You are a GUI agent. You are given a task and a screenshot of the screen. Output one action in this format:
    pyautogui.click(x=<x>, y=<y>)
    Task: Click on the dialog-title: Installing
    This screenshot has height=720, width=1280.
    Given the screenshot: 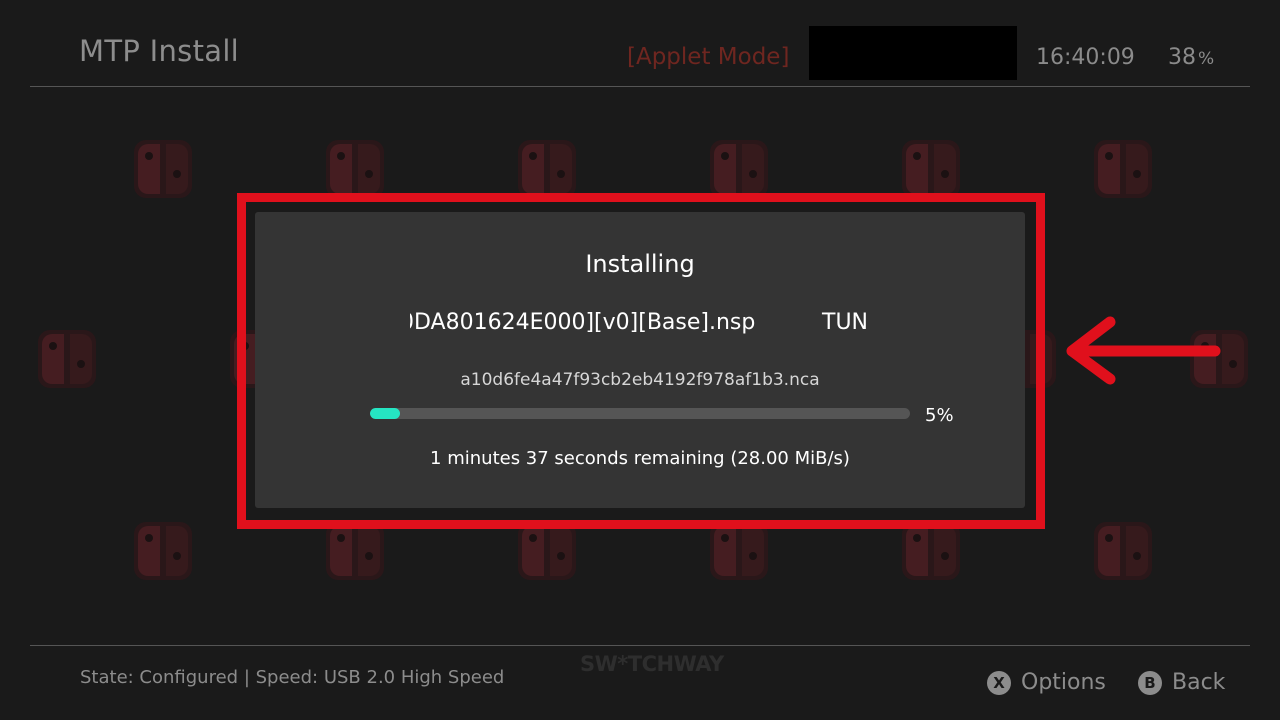 What is the action you would take?
    pyautogui.click(x=640, y=264)
    